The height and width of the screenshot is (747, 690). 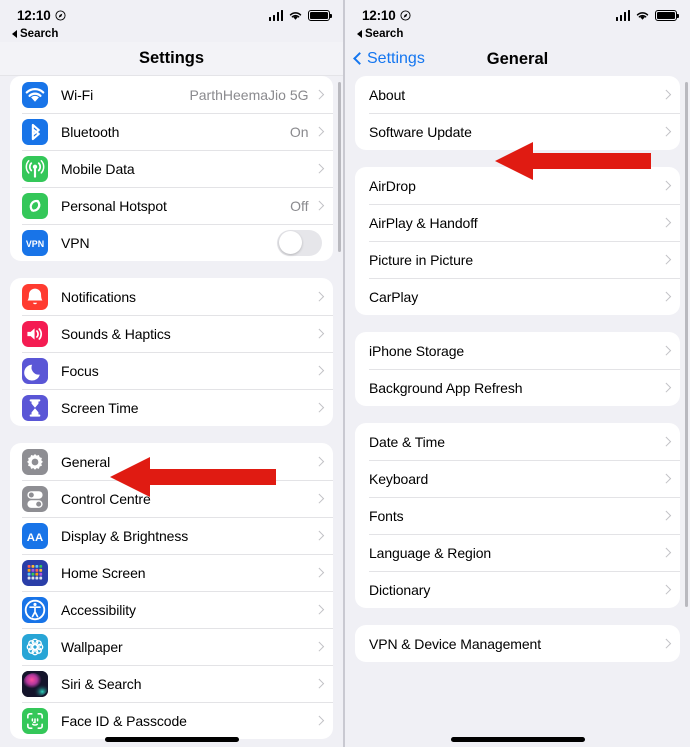 What do you see at coordinates (35, 333) in the screenshot?
I see `speaker-icon` at bounding box center [35, 333].